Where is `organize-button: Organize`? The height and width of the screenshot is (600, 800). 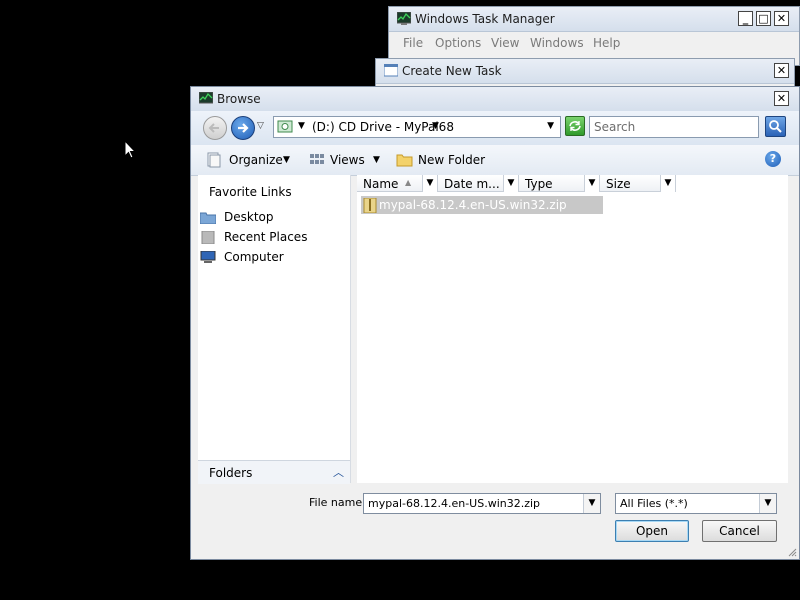
organize-button: Organize is located at coordinates (256, 160).